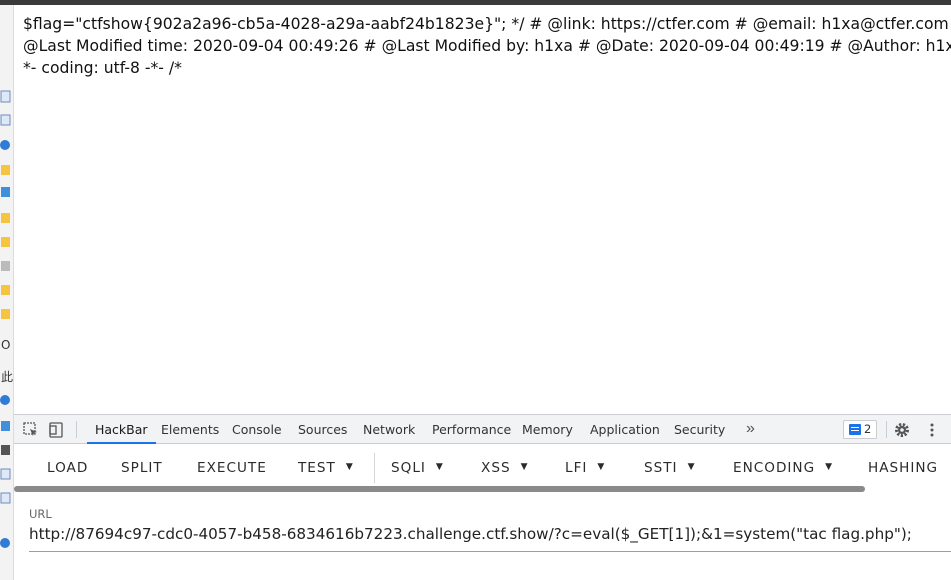 The width and height of the screenshot is (951, 580). I want to click on desktop-side-strip: O 此, so click(7, 292).